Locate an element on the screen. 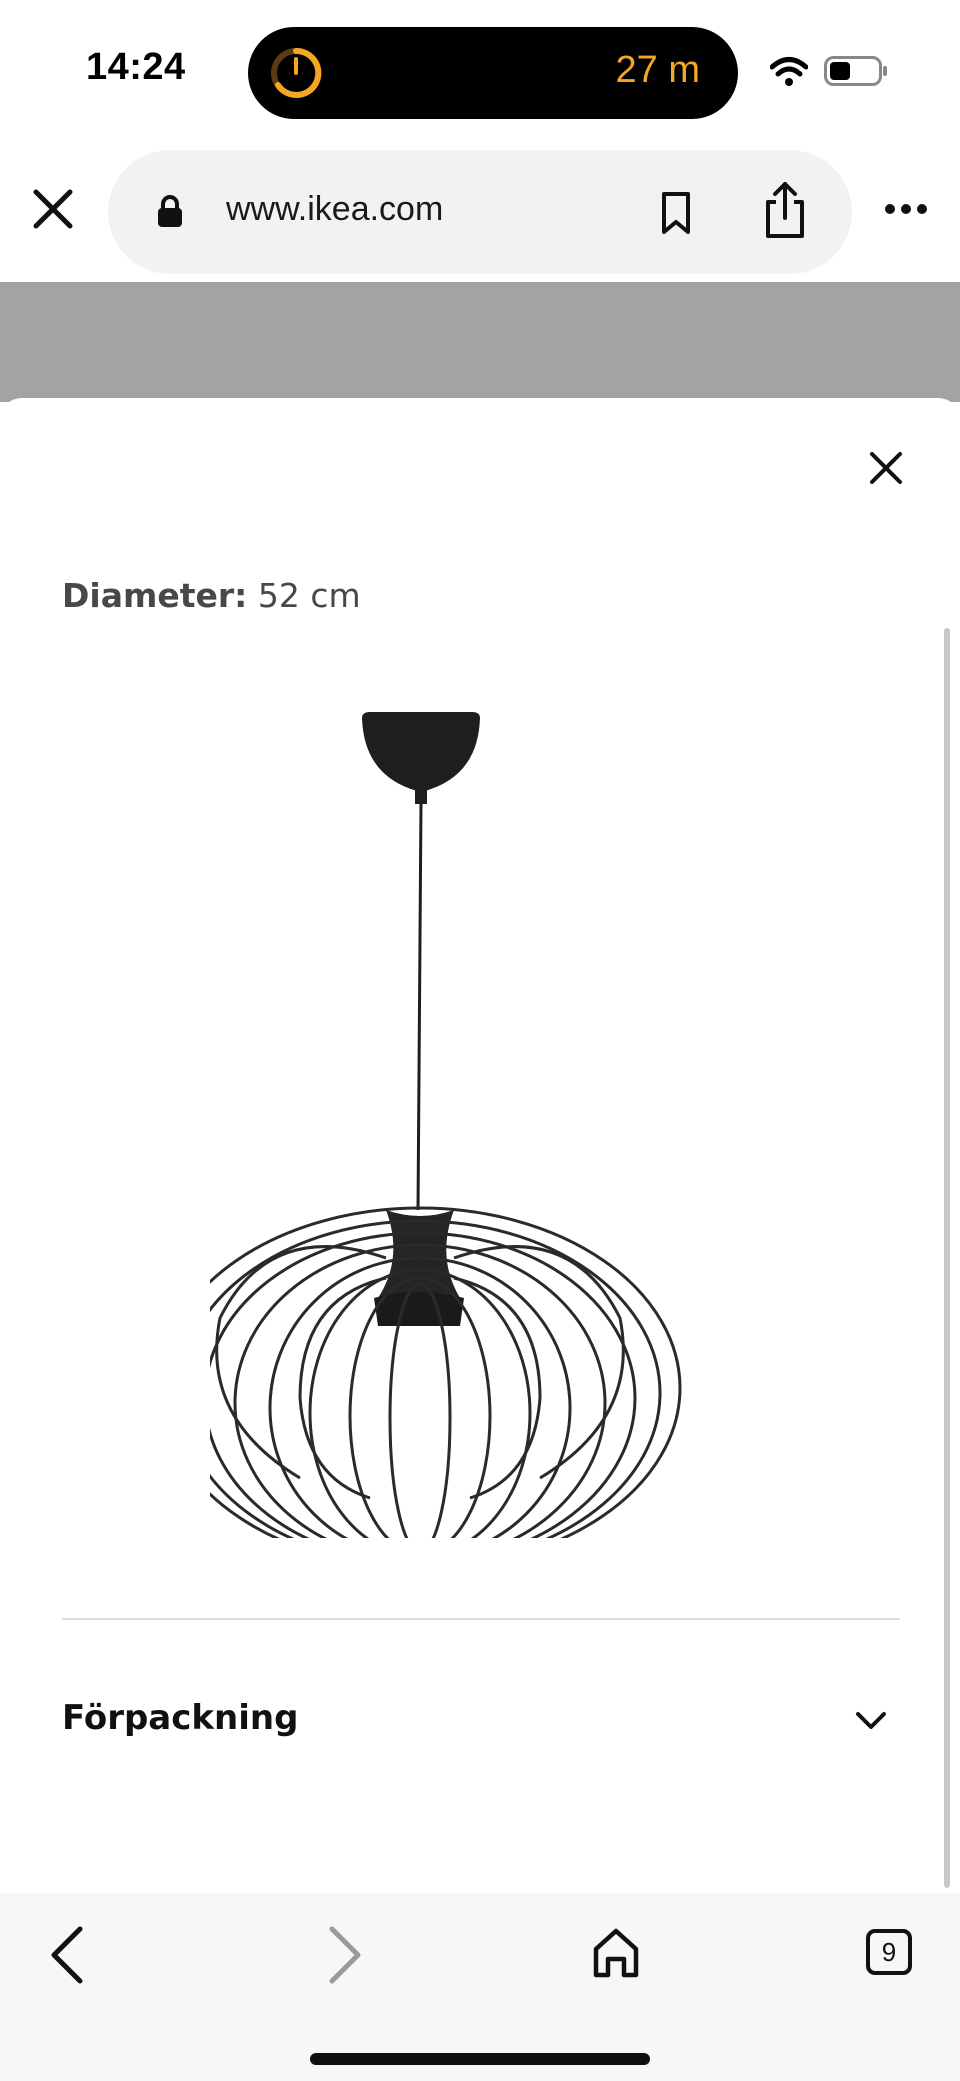 This screenshot has height=2081, width=960. page-backdrop is located at coordinates (480, 342).